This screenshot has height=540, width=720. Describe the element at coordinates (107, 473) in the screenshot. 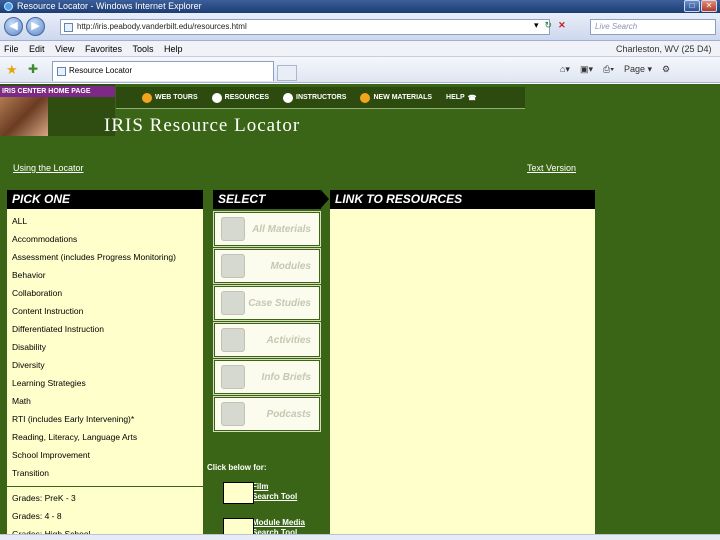

I see `topic-item: Transition` at that location.